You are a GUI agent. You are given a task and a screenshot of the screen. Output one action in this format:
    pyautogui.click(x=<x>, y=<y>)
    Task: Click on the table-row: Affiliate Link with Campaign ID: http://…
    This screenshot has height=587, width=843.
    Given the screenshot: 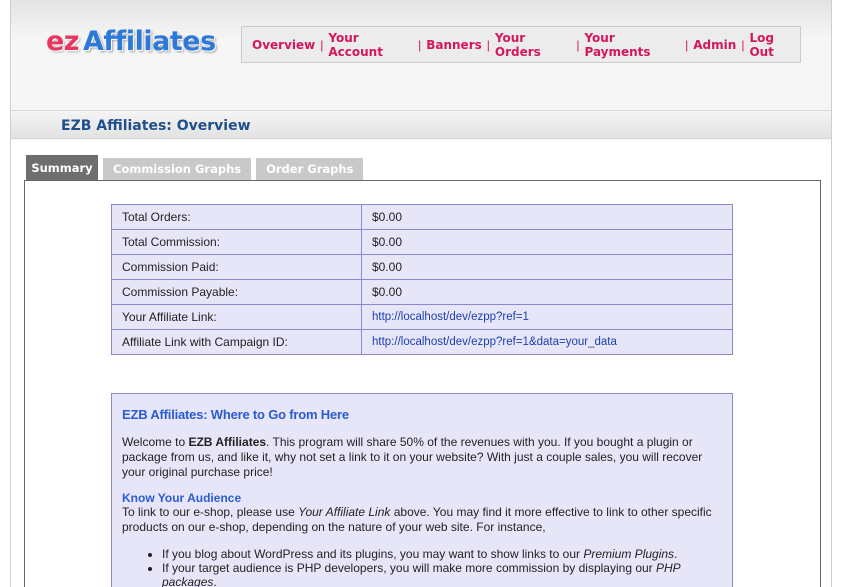 What is the action you would take?
    pyautogui.click(x=422, y=342)
    